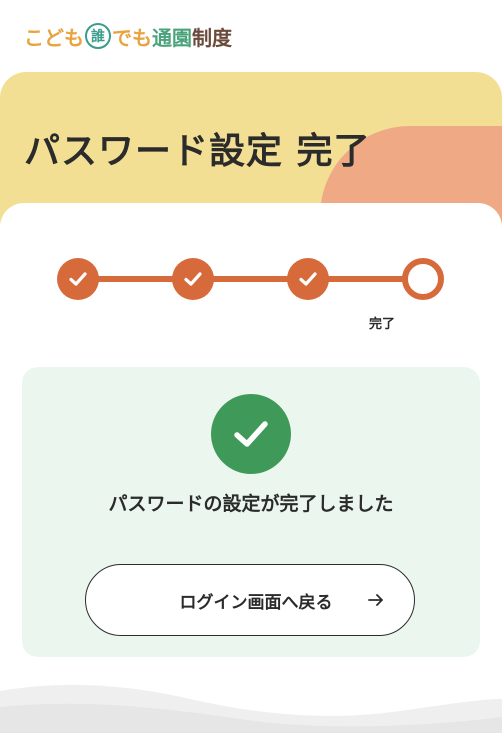 This screenshot has width=502, height=733. What do you see at coordinates (212, 37) in the screenshot?
I see `logo-text-seido: 制度` at bounding box center [212, 37].